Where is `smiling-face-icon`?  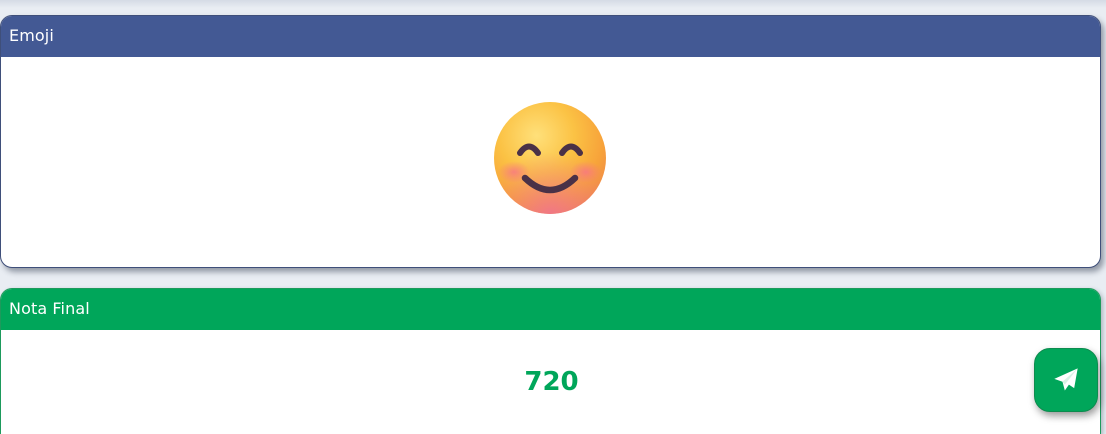 smiling-face-icon is located at coordinates (550, 158).